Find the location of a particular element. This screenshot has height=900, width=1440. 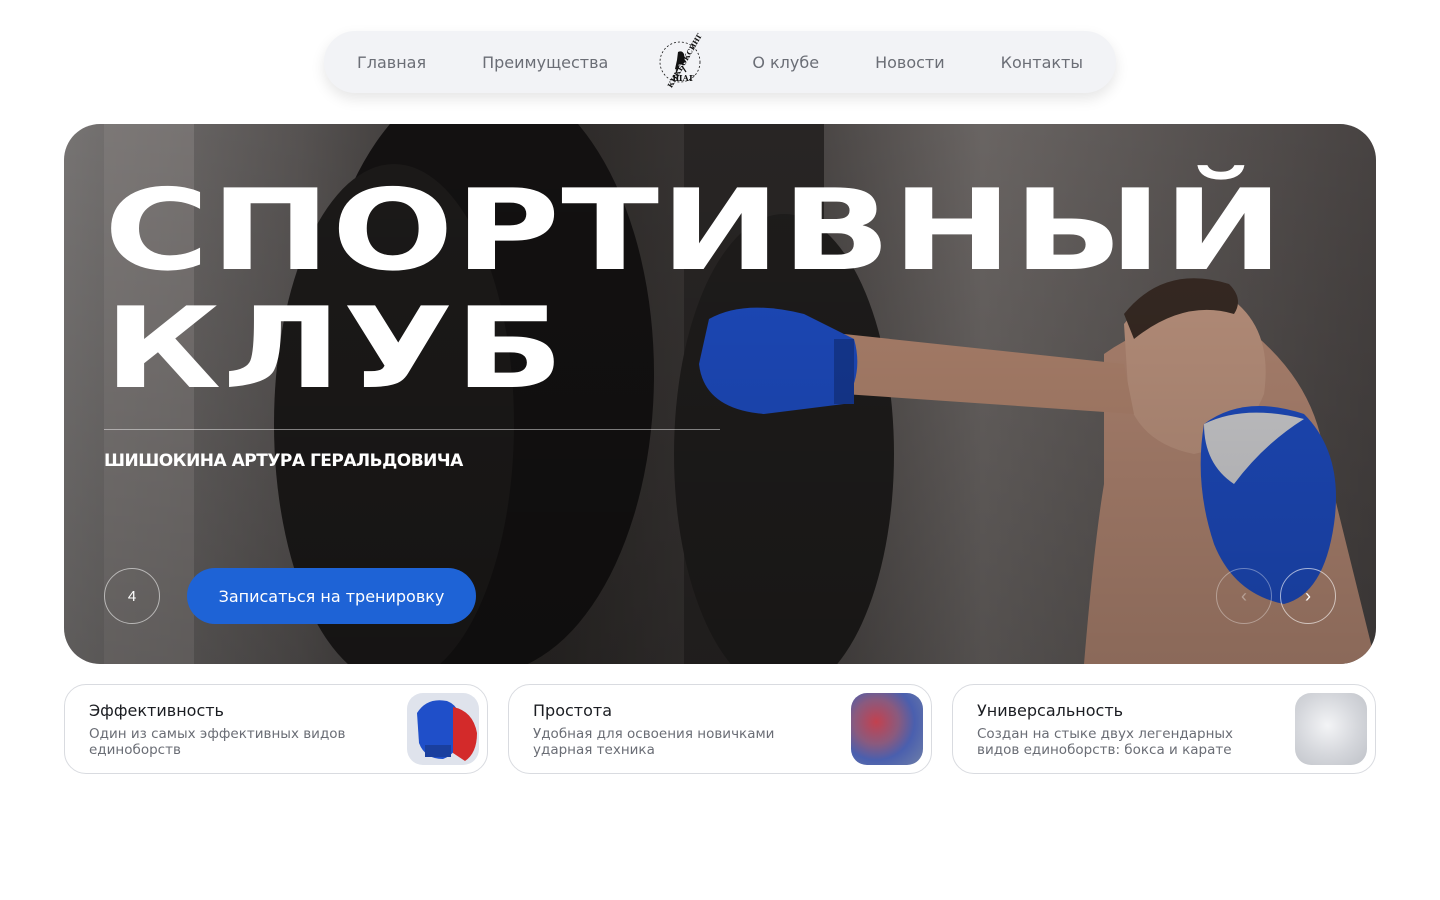

nav-item-about: О клубе is located at coordinates (785, 62).